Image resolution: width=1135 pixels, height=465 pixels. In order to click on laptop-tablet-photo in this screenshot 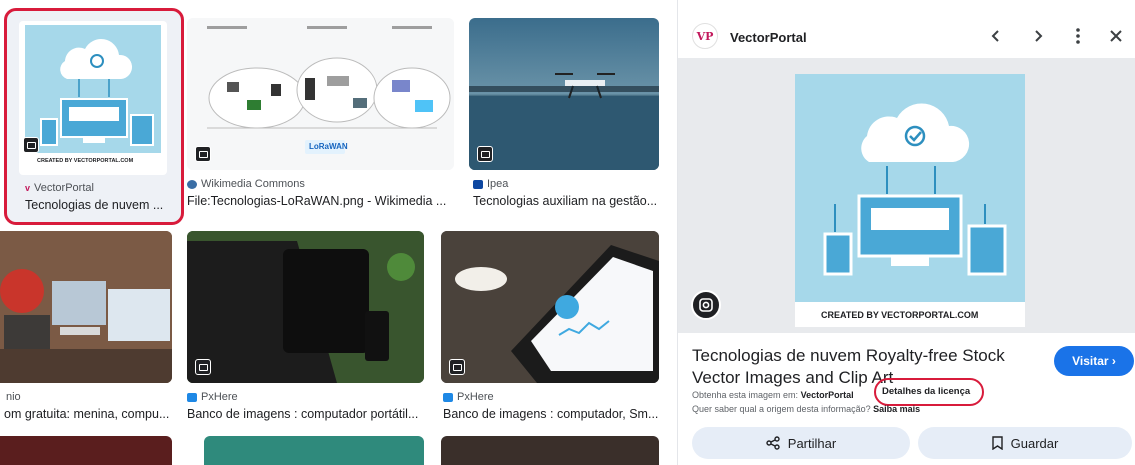, I will do `click(305, 307)`.